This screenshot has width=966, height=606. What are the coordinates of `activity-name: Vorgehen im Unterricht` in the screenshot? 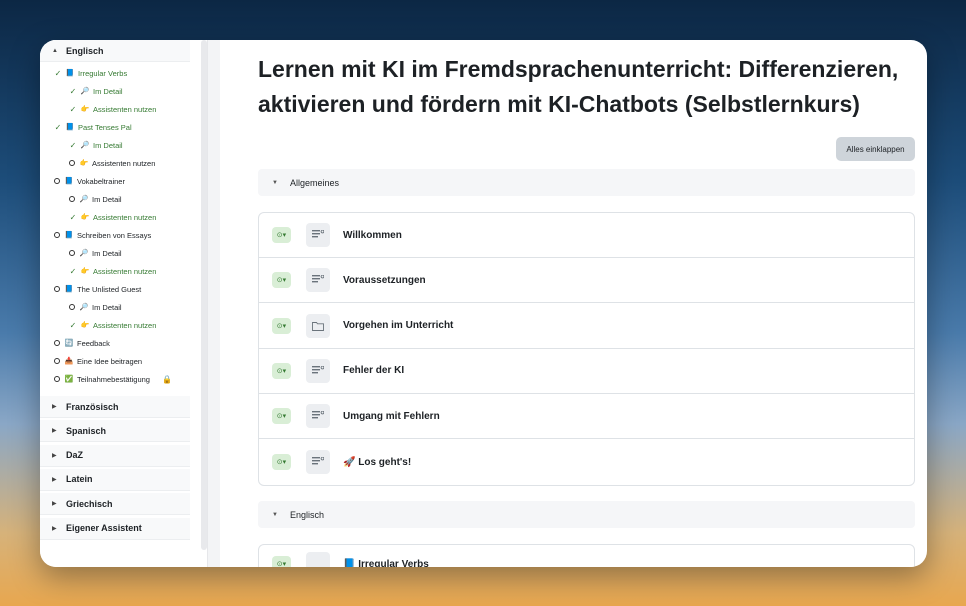 It's located at (398, 325).